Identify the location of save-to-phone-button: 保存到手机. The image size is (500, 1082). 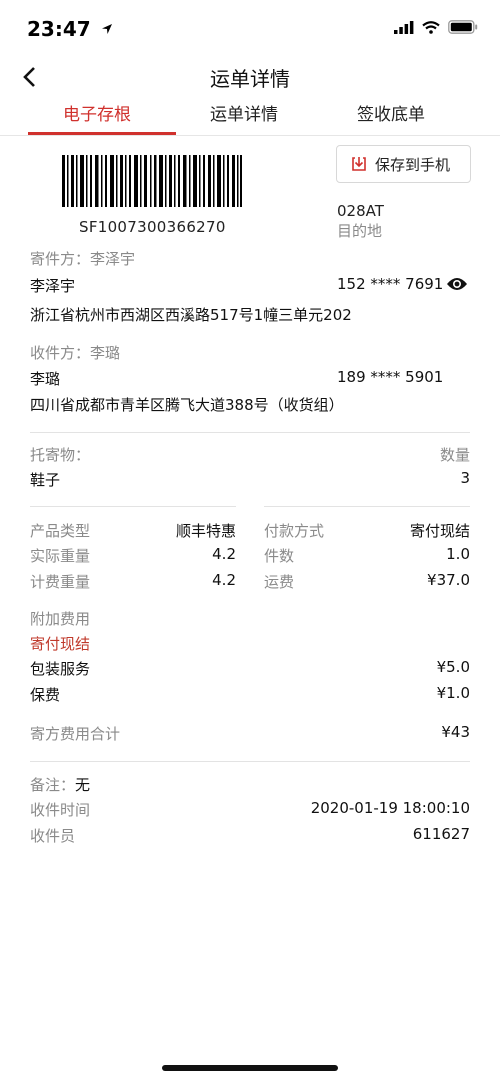
(403, 164).